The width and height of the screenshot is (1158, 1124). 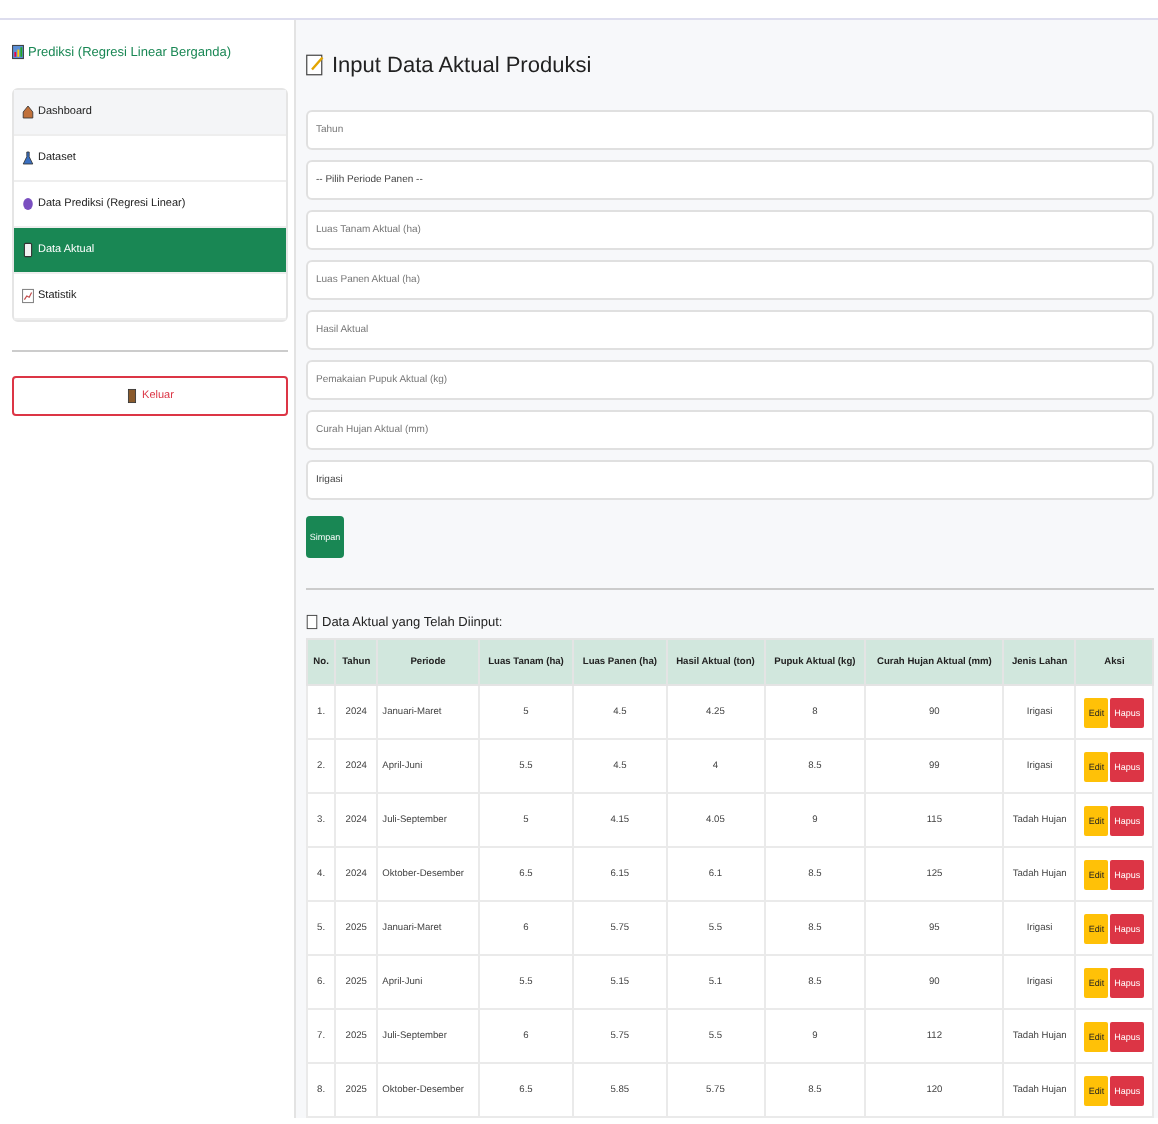 What do you see at coordinates (28, 250) in the screenshot?
I see `phone-icon` at bounding box center [28, 250].